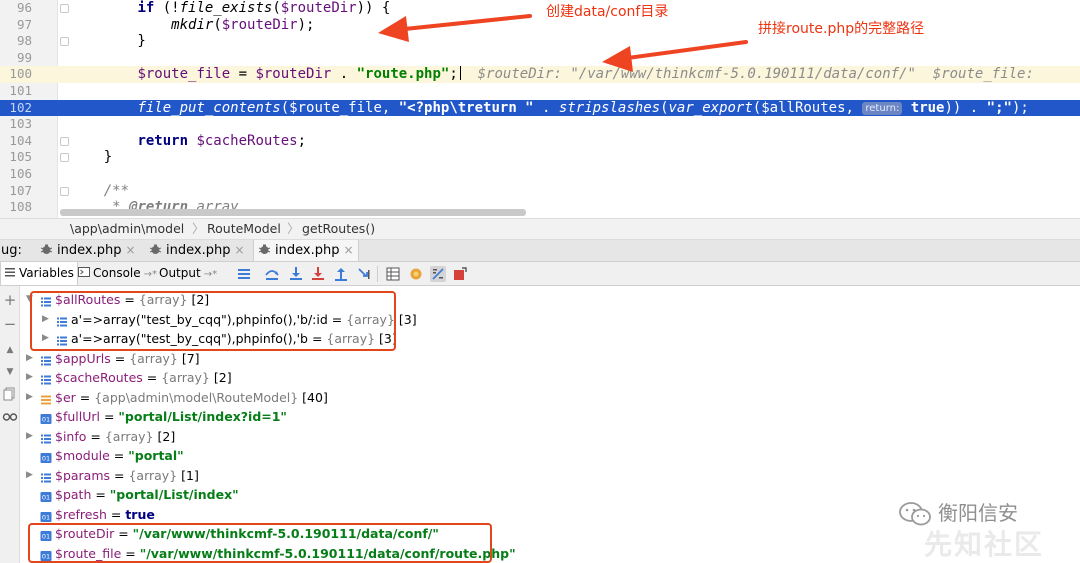 The width and height of the screenshot is (1080, 563). What do you see at coordinates (546, 107) in the screenshot?
I see `code-token: .` at bounding box center [546, 107].